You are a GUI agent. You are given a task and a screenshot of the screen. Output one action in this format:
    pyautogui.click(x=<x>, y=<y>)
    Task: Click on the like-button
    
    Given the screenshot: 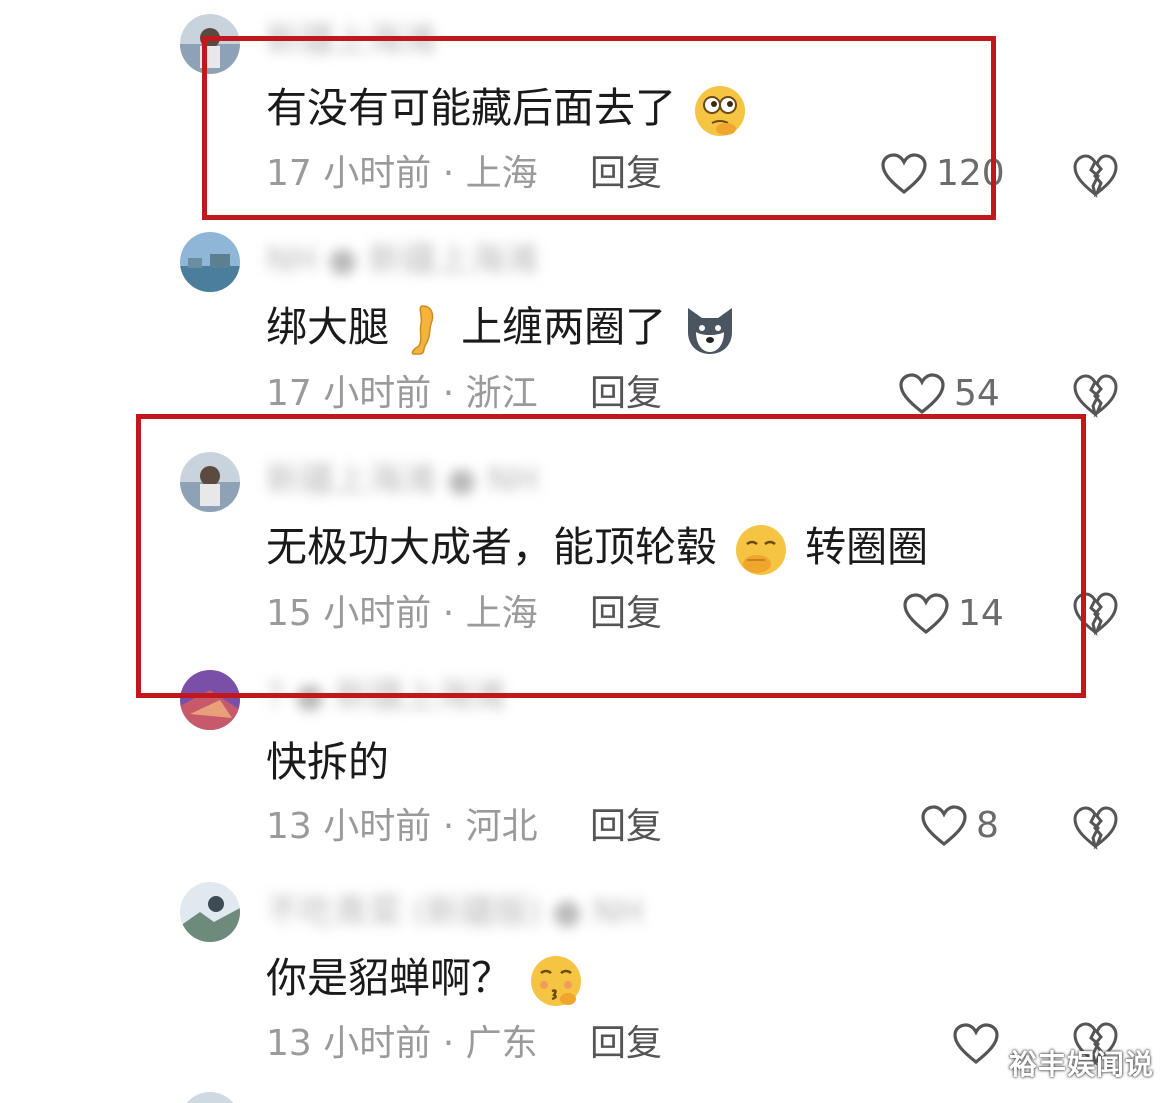 What is the action you would take?
    pyautogui.click(x=980, y=1044)
    